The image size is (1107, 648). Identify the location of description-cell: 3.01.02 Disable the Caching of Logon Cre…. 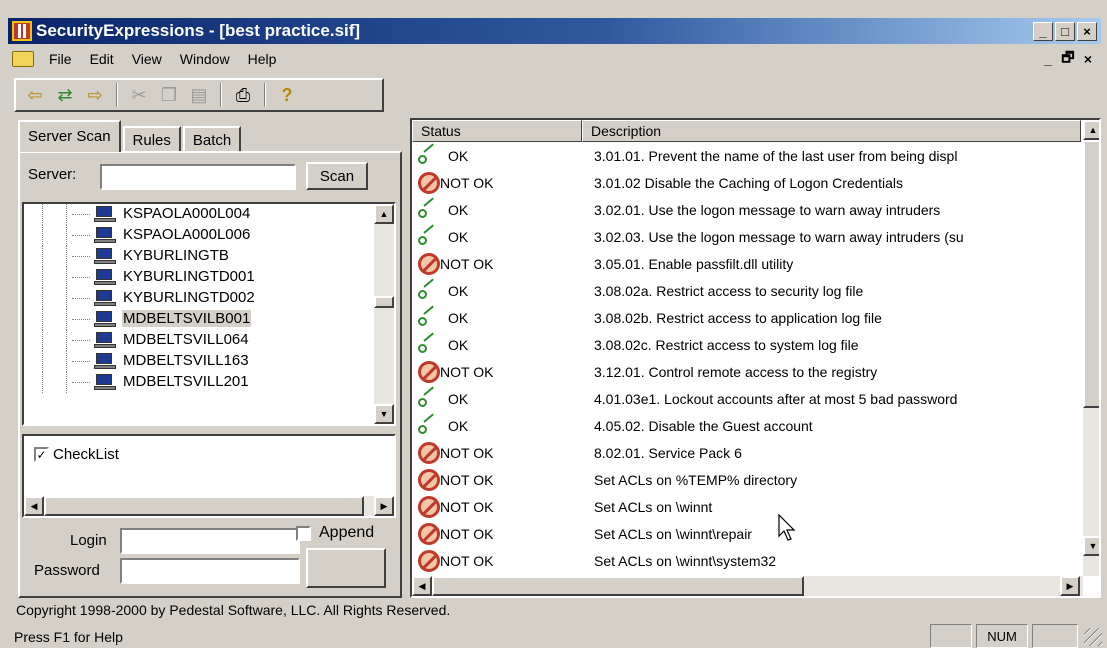
(748, 182).